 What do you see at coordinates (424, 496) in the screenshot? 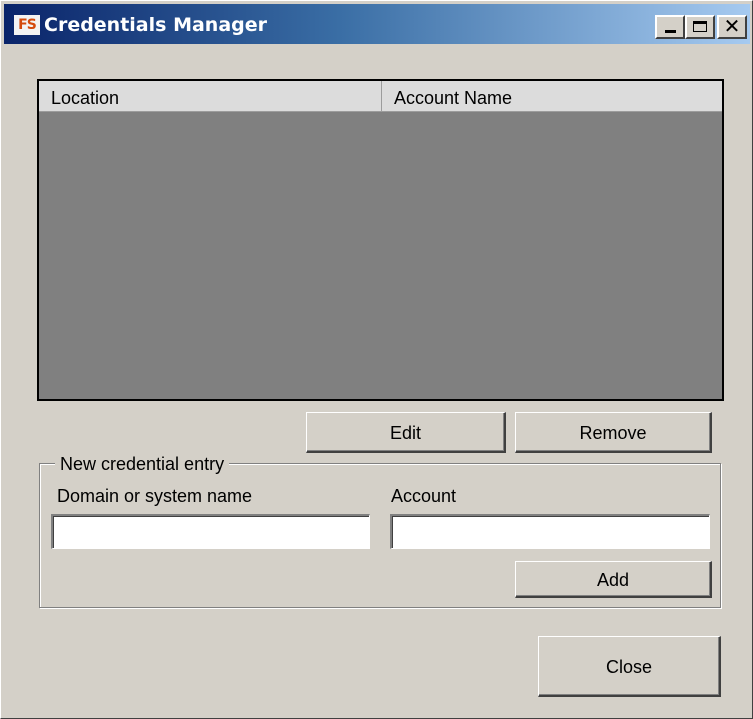
I see `account-label: Account` at bounding box center [424, 496].